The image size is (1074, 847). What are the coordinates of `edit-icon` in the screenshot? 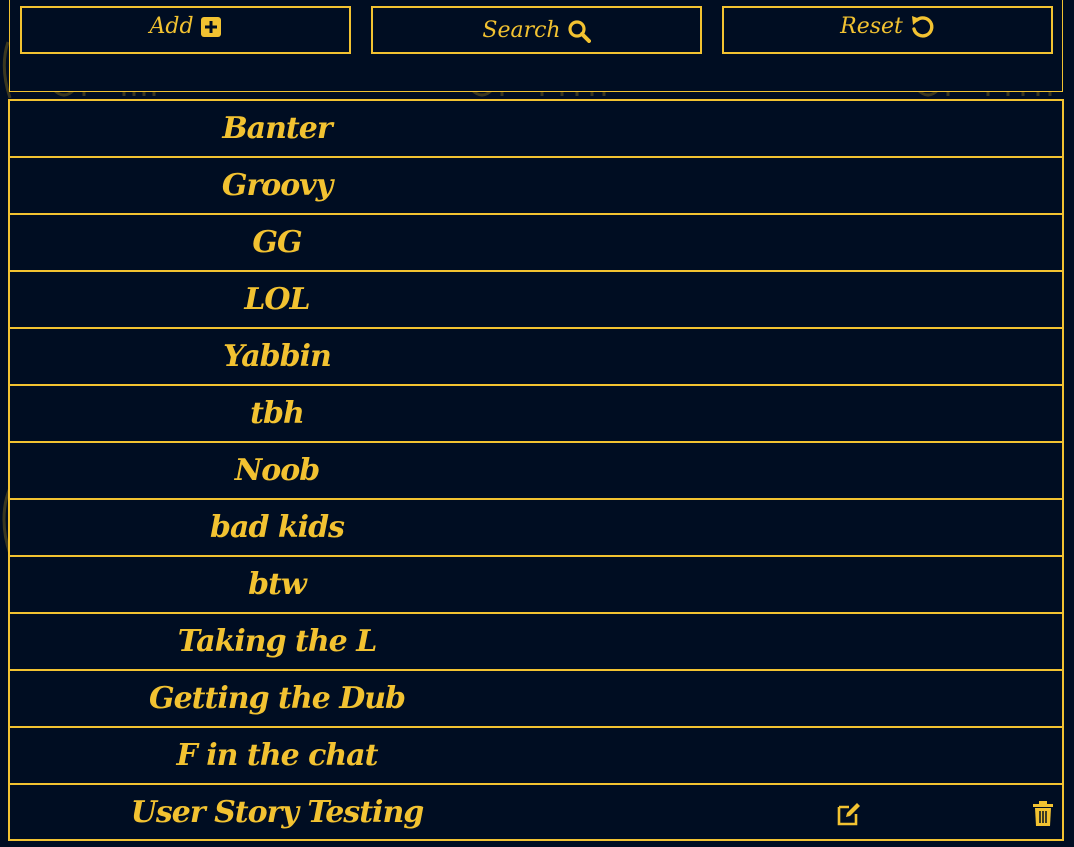 It's located at (849, 814).